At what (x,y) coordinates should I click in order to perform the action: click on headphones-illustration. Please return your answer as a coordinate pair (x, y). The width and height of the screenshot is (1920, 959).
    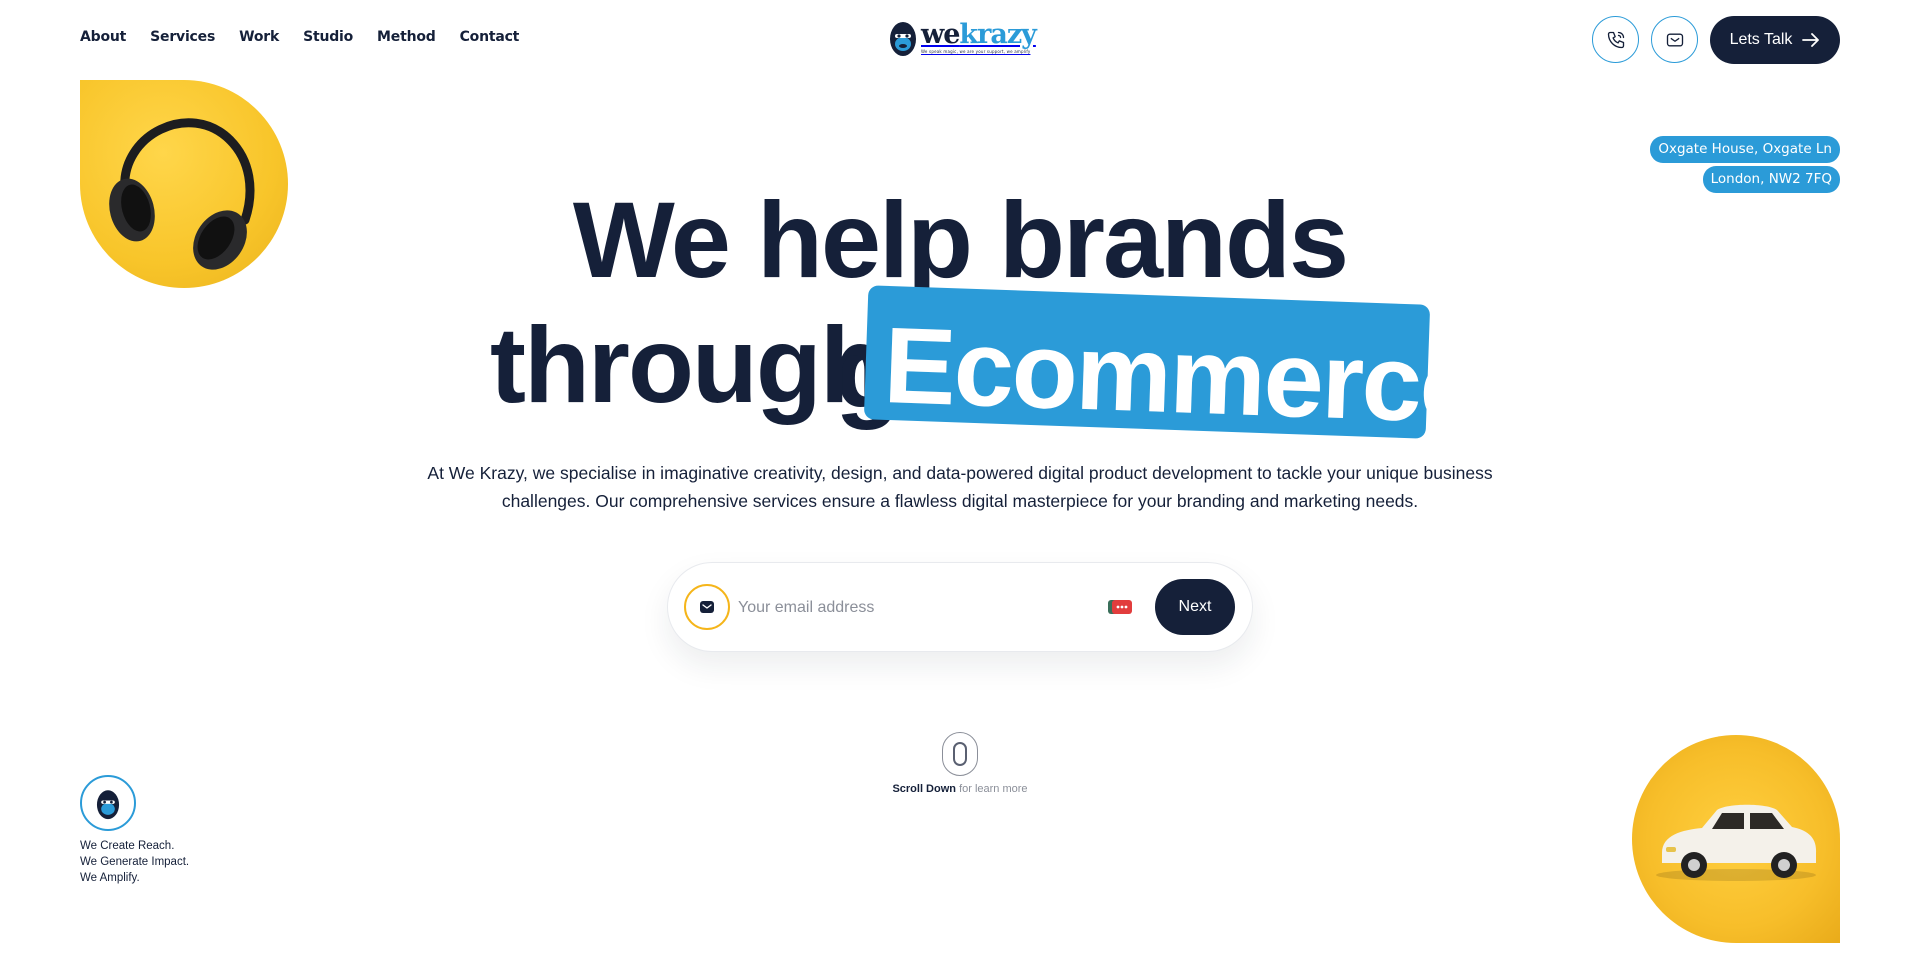
    Looking at the image, I should click on (182, 194).